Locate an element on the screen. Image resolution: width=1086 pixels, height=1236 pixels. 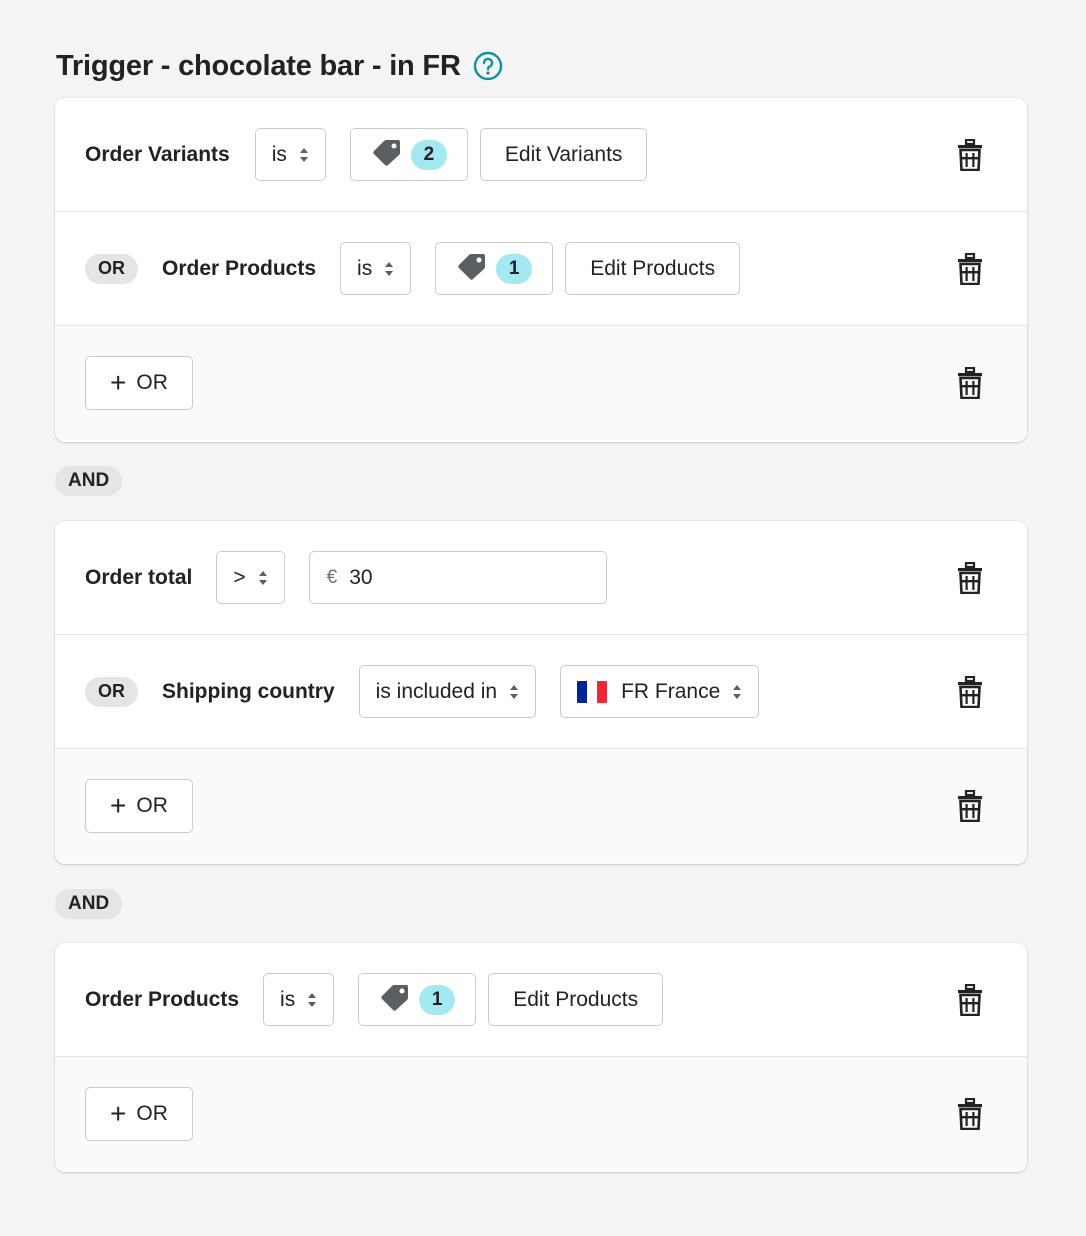
condition-row: Order Variants is 2 Edit Variants is located at coordinates (541, 155).